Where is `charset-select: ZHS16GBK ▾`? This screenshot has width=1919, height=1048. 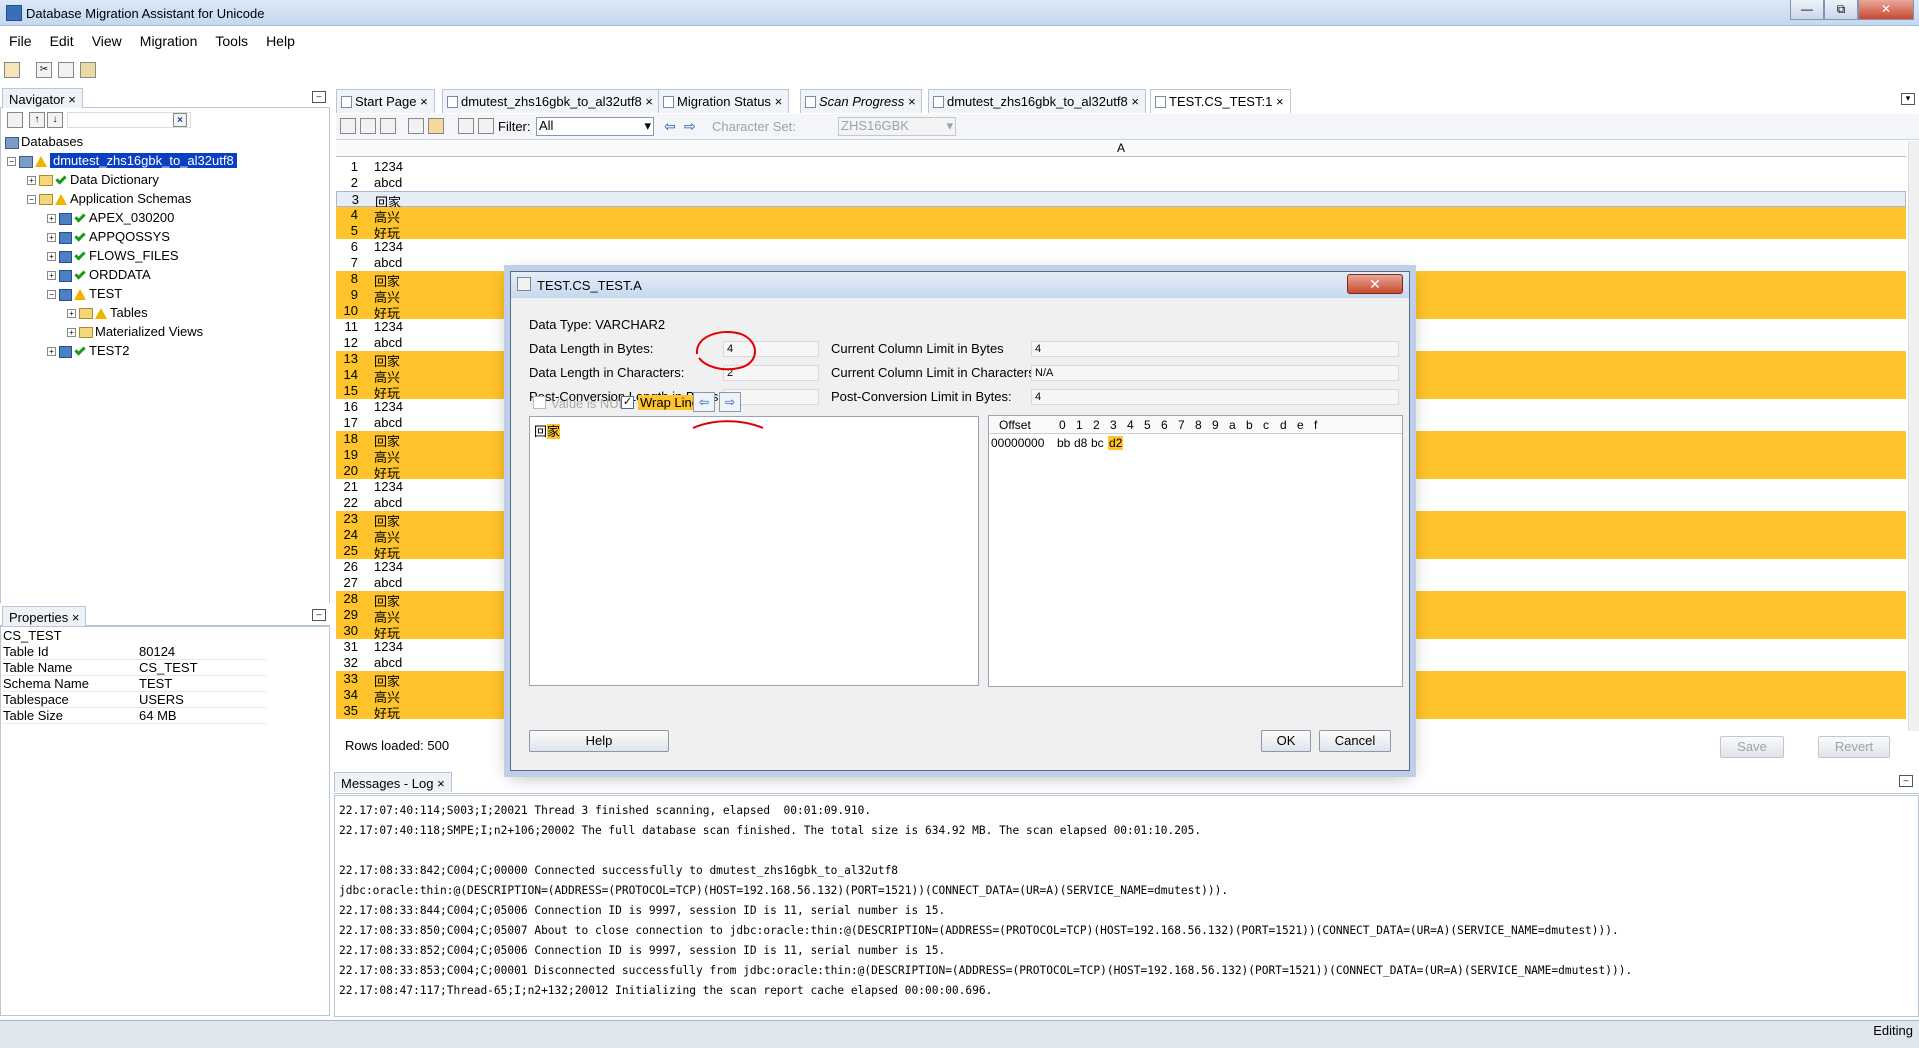 charset-select: ZHS16GBK ▾ is located at coordinates (897, 126).